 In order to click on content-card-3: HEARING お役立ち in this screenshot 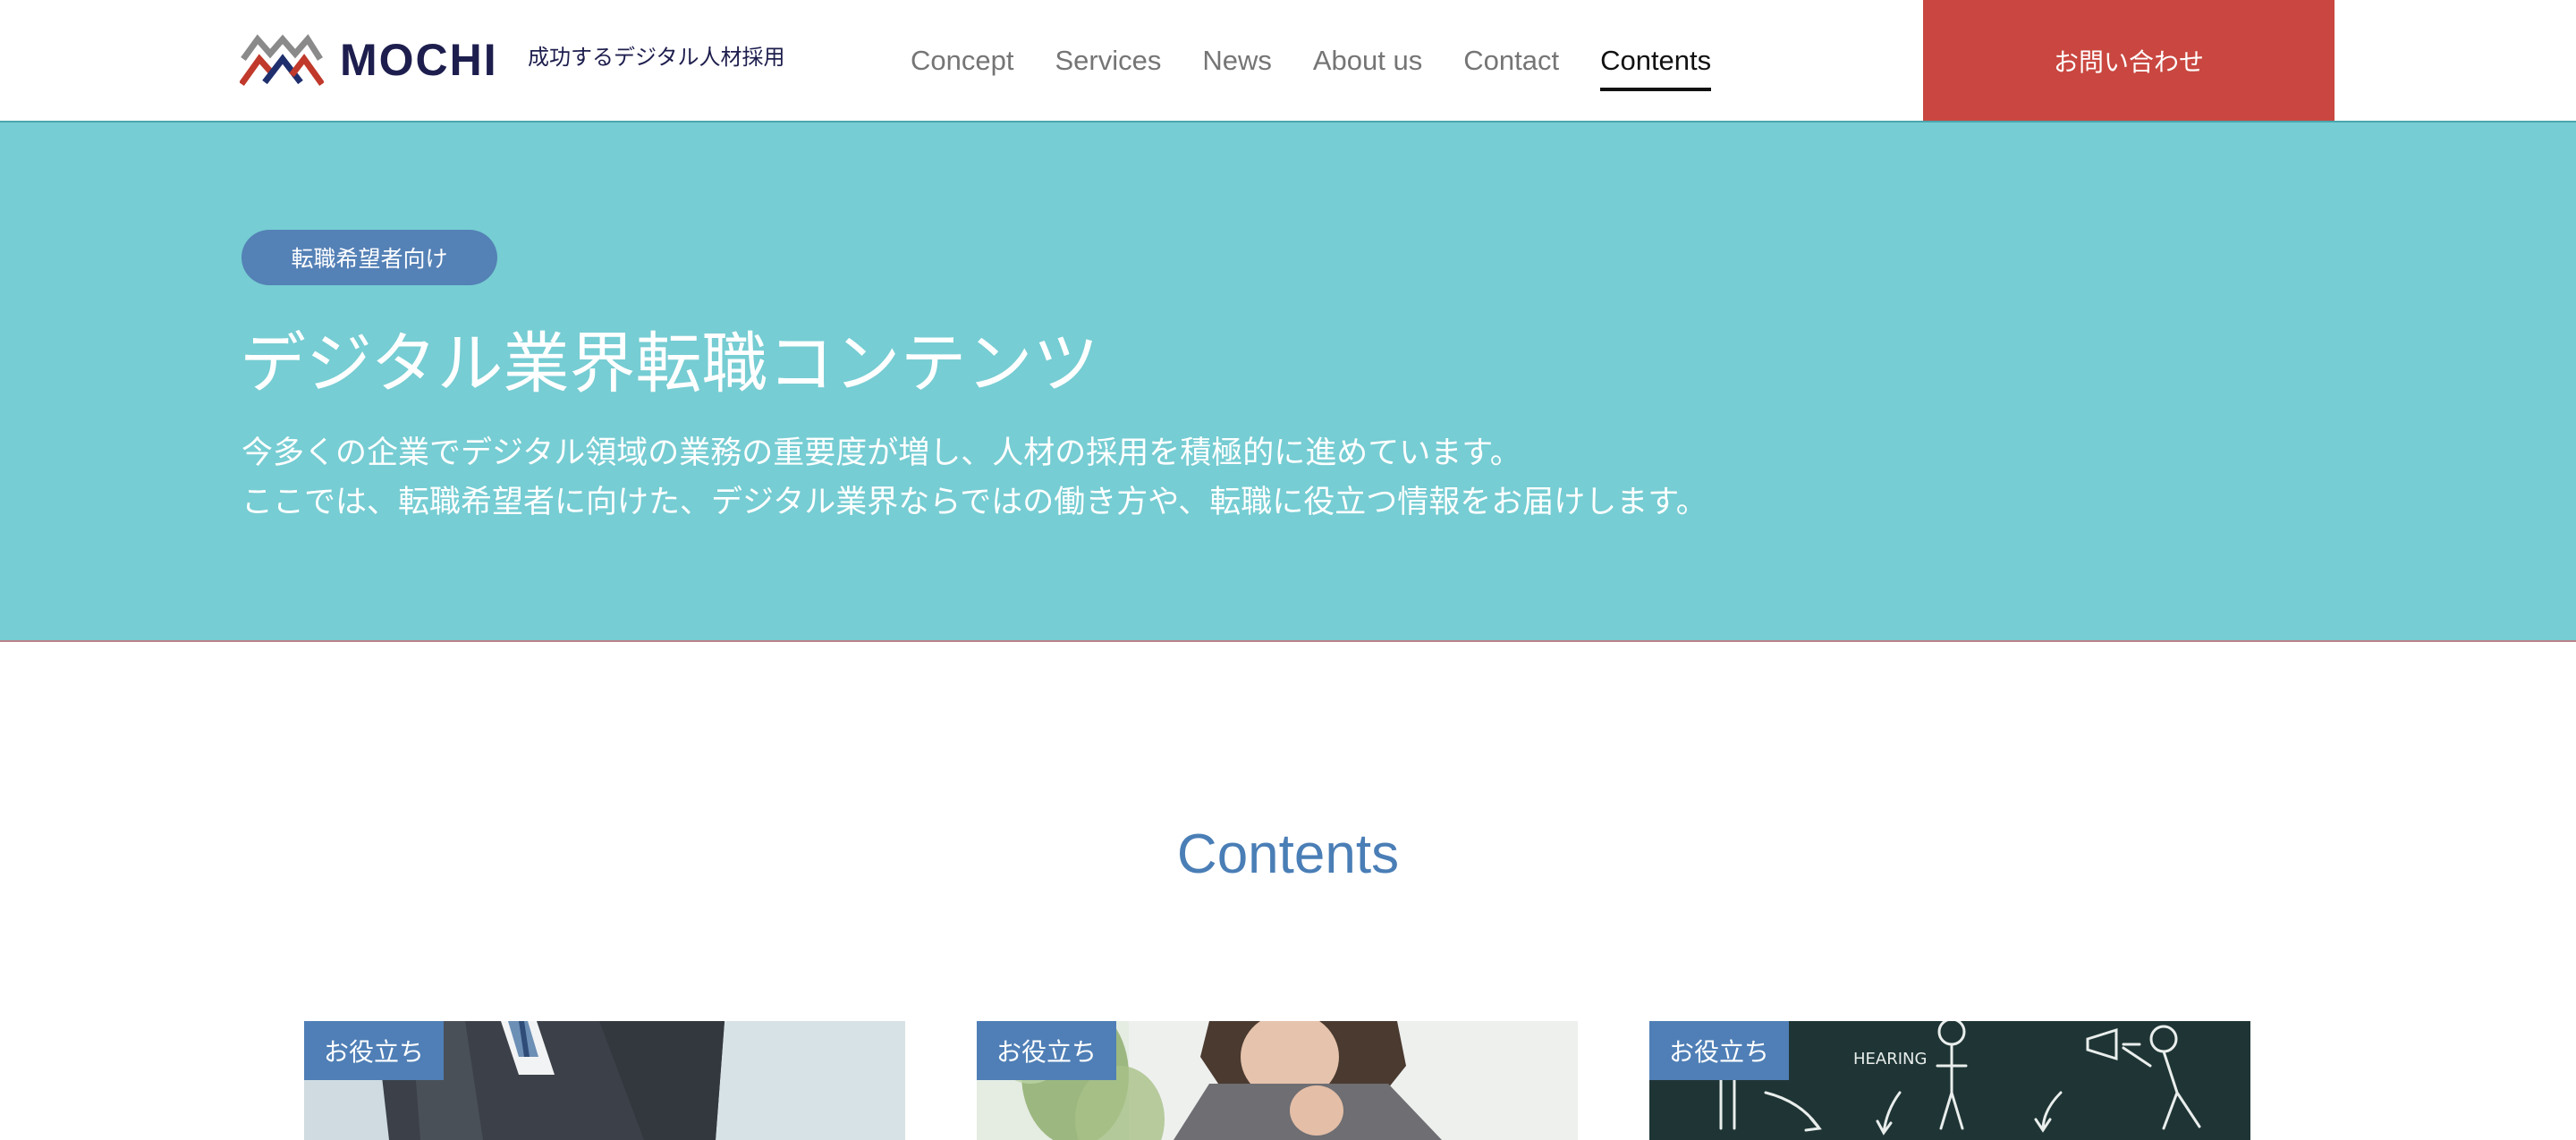, I will do `click(1949, 1080)`.